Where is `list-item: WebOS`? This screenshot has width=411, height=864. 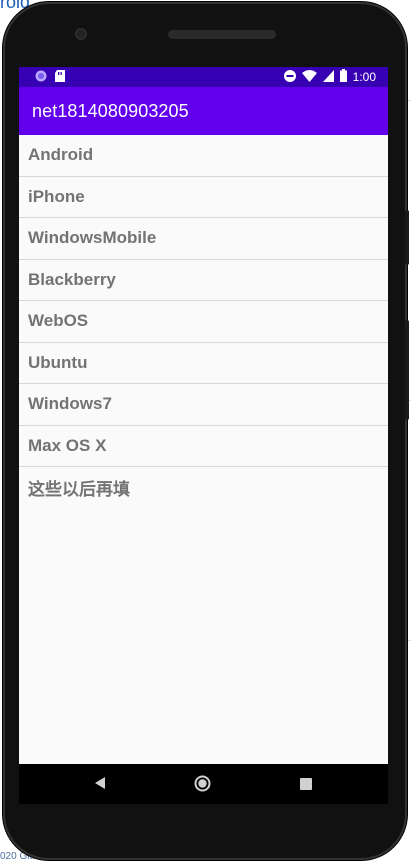
list-item: WebOS is located at coordinates (203, 322).